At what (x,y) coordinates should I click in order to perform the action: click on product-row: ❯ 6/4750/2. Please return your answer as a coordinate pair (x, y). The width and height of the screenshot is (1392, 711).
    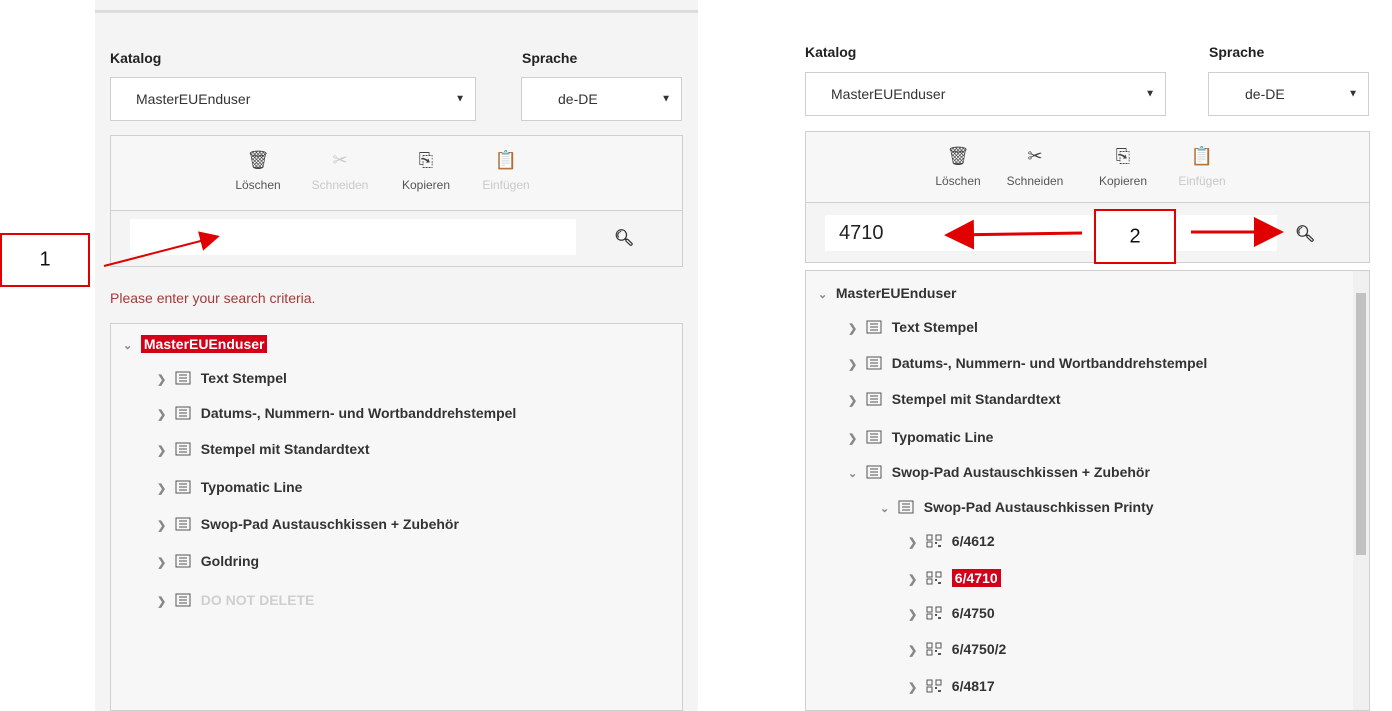
    Looking at the image, I should click on (957, 649).